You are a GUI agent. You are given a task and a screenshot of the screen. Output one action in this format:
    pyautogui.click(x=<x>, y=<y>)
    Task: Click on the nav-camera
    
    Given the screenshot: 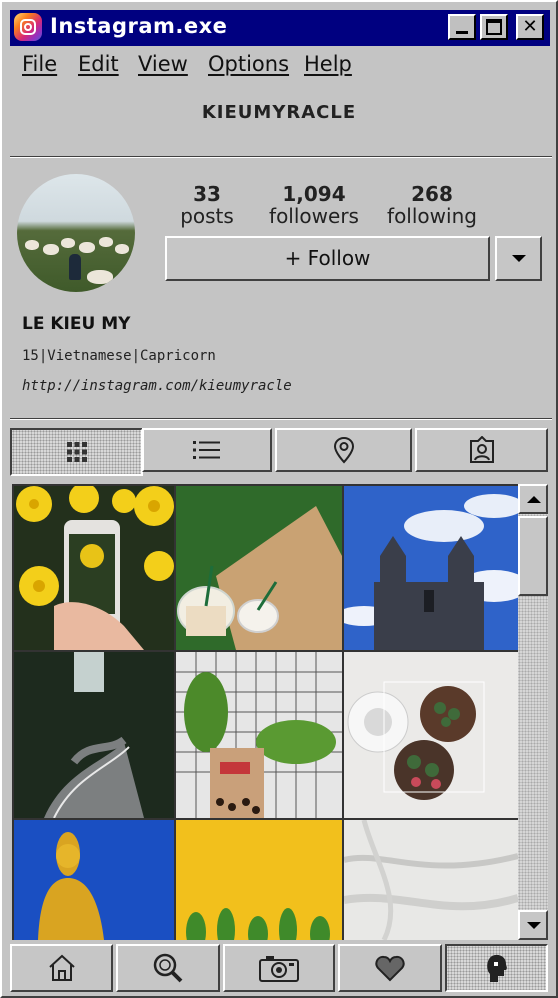 What is the action you would take?
    pyautogui.click(x=279, y=968)
    